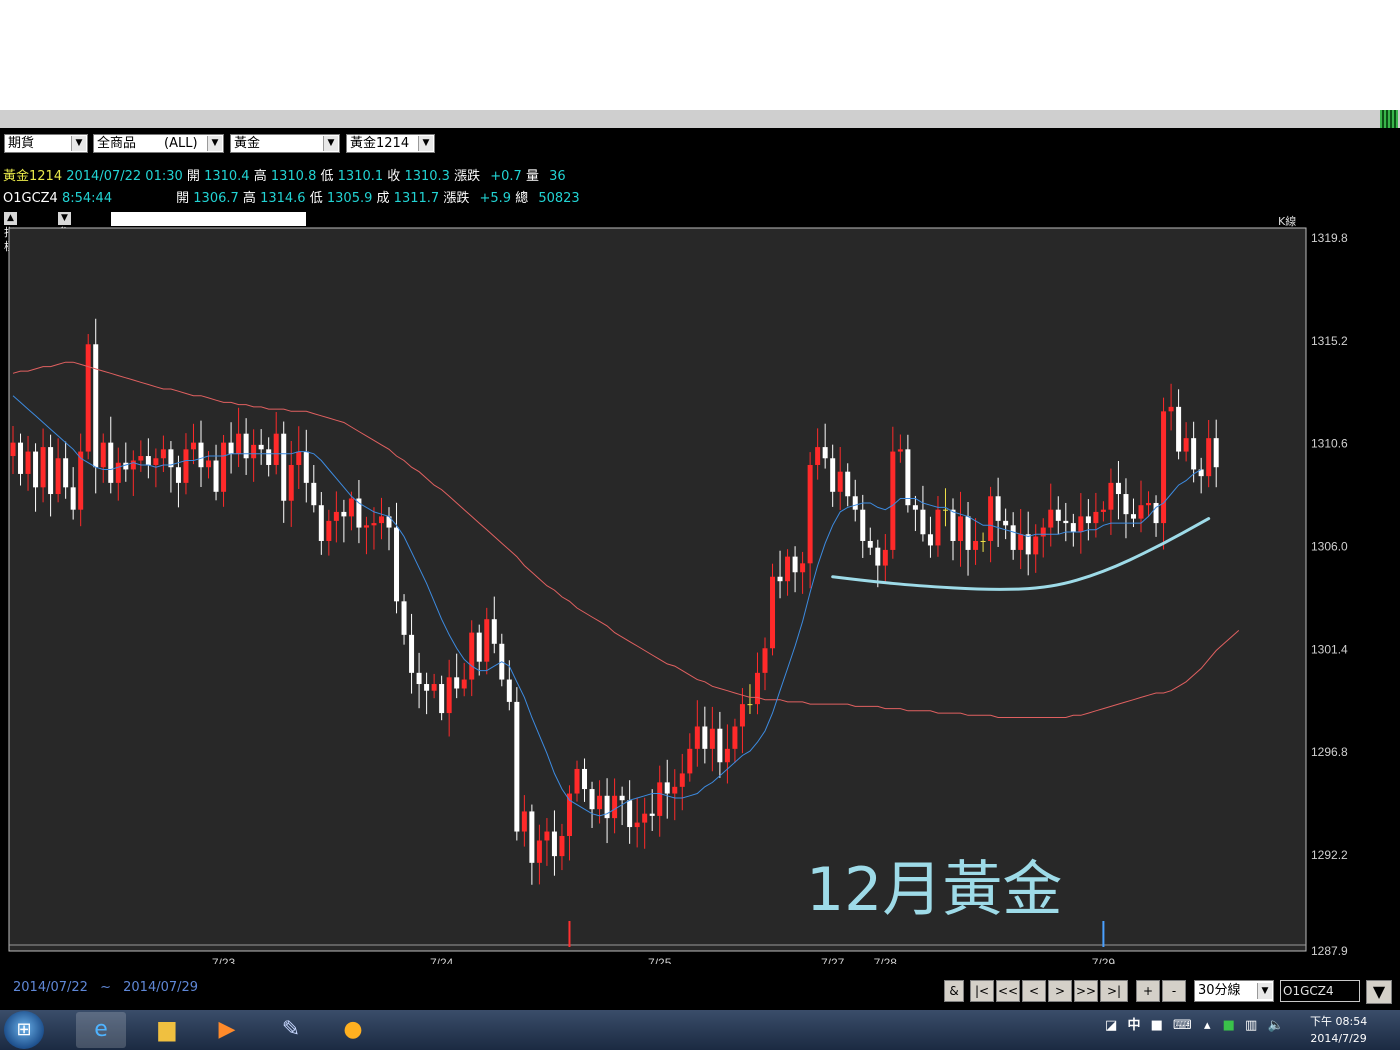 This screenshot has width=1400, height=1050. Describe the element at coordinates (1008, 991) in the screenshot. I see `fast-back-button: <<` at that location.